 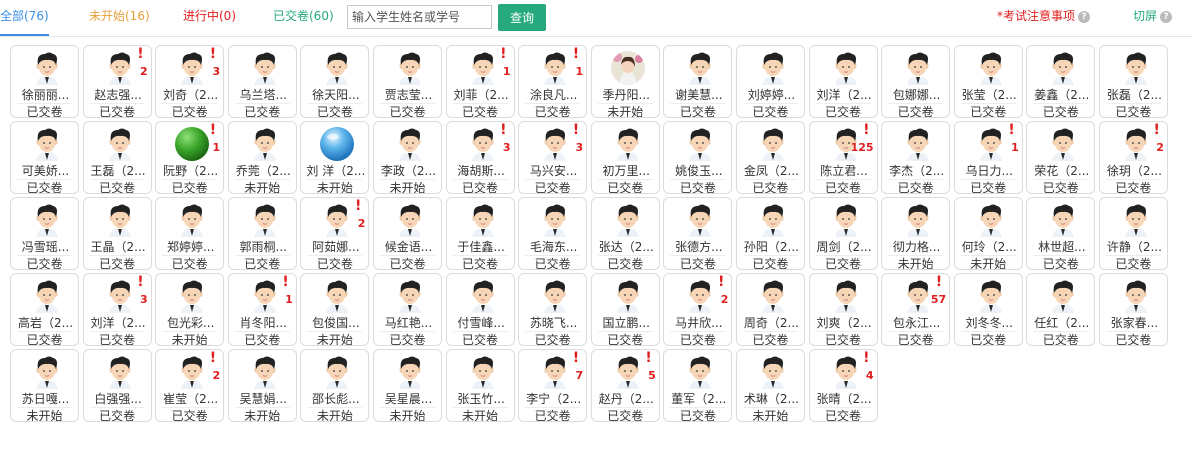 What do you see at coordinates (1061, 157) in the screenshot?
I see `student-card: 荣花（2... 已交卷` at bounding box center [1061, 157].